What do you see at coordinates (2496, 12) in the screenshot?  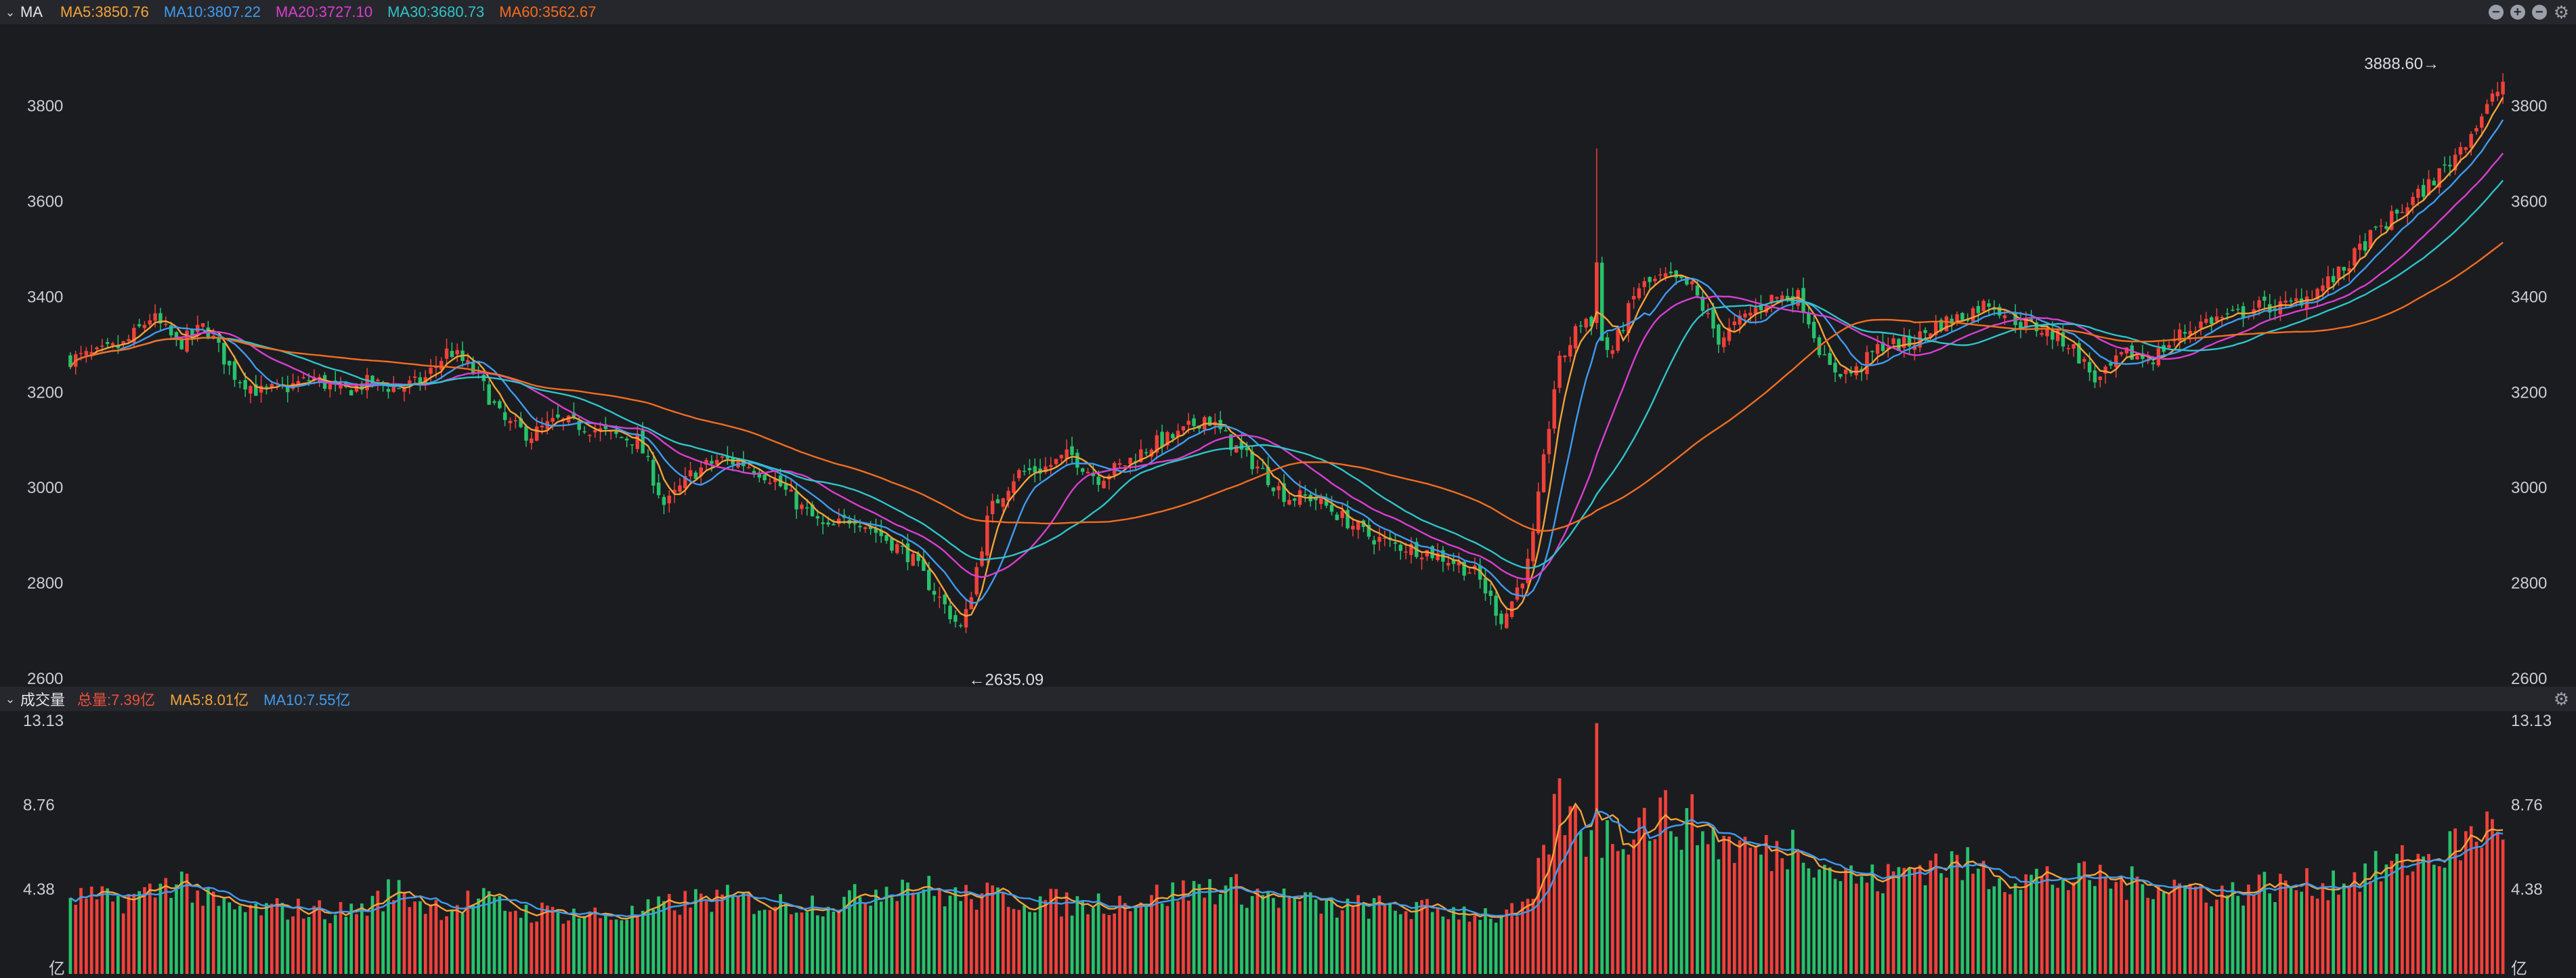 I see `zoom-out-icon: −` at bounding box center [2496, 12].